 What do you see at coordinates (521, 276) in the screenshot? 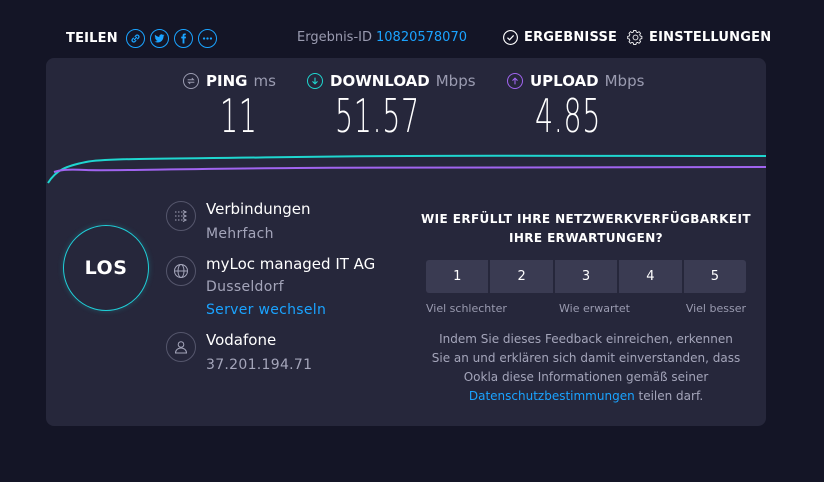
I see `rating-button-2: 2` at bounding box center [521, 276].